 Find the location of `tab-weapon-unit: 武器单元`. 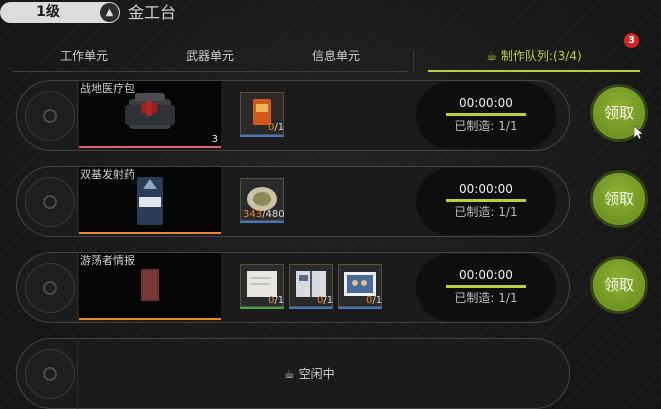

tab-weapon-unit: 武器单元 is located at coordinates (210, 56).